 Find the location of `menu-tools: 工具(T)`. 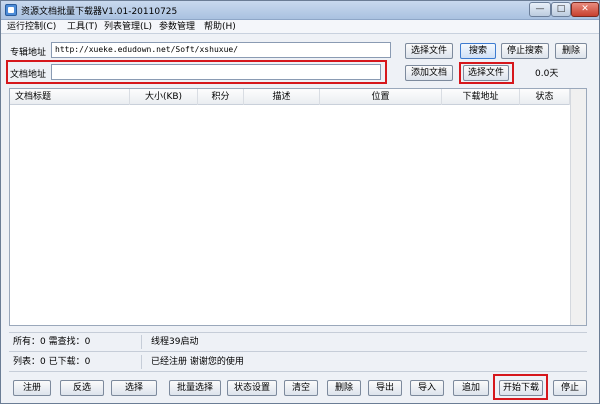

menu-tools: 工具(T) is located at coordinates (82, 27).